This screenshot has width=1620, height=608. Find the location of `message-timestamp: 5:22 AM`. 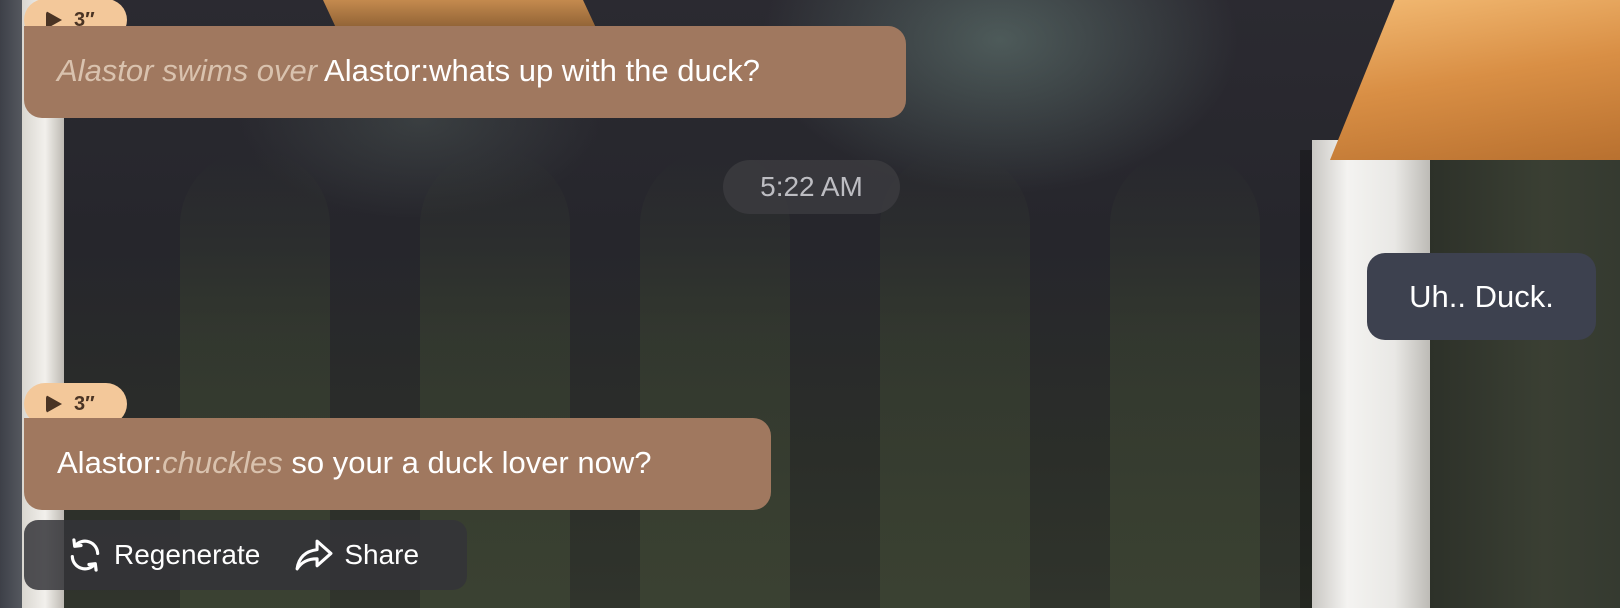

message-timestamp: 5:22 AM is located at coordinates (811, 187).